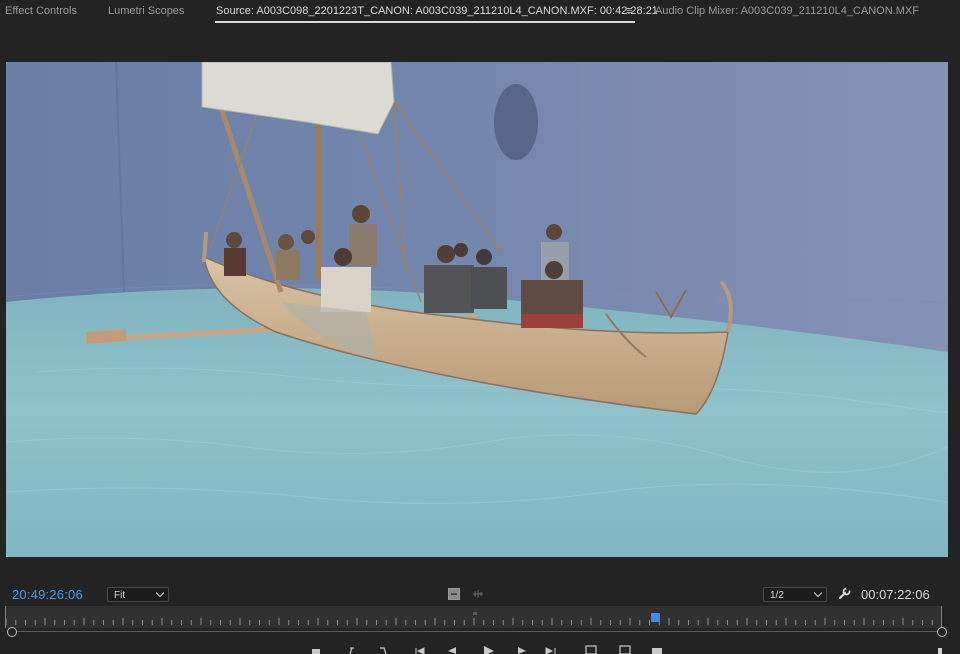  What do you see at coordinates (477, 631) in the screenshot?
I see `zoom-scroll-bar` at bounding box center [477, 631].